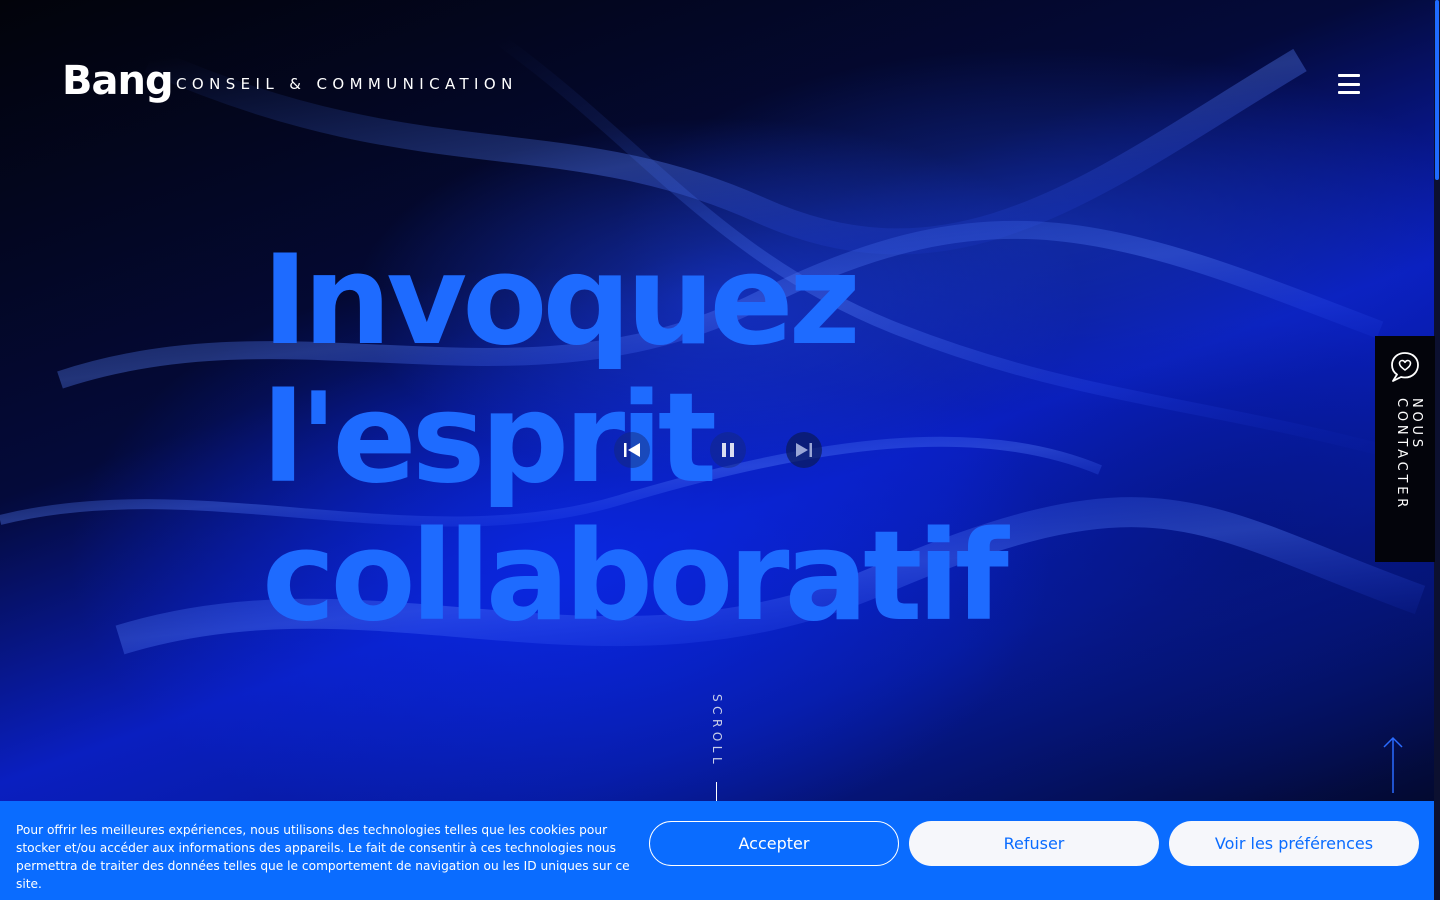 The height and width of the screenshot is (900, 1440). What do you see at coordinates (1349, 84) in the screenshot?
I see `hamburger-menu-icon` at bounding box center [1349, 84].